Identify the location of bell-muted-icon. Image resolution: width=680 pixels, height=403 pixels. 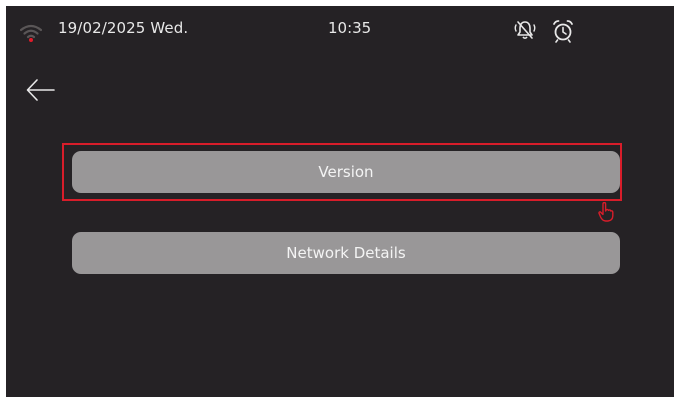
(525, 31).